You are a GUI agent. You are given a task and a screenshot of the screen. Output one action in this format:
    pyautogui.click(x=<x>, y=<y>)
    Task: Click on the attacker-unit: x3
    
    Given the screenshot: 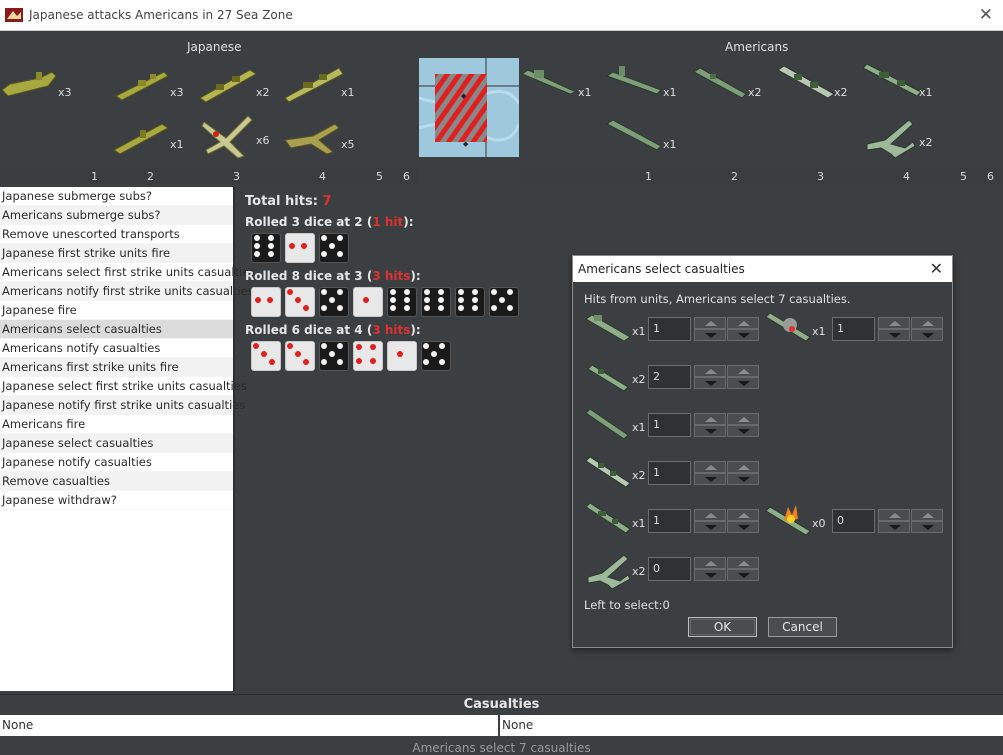 What is the action you would take?
    pyautogui.click(x=154, y=84)
    